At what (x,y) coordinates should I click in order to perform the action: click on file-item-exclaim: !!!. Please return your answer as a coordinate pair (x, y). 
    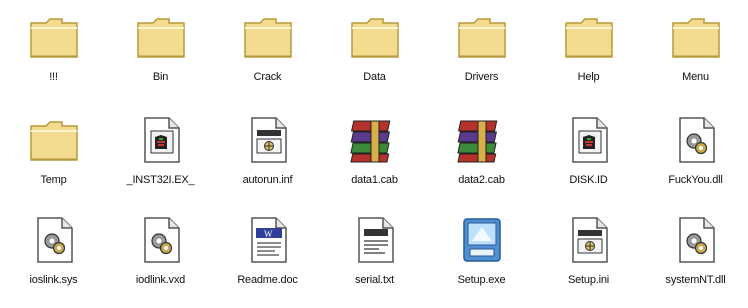
    Looking at the image, I should click on (53, 51).